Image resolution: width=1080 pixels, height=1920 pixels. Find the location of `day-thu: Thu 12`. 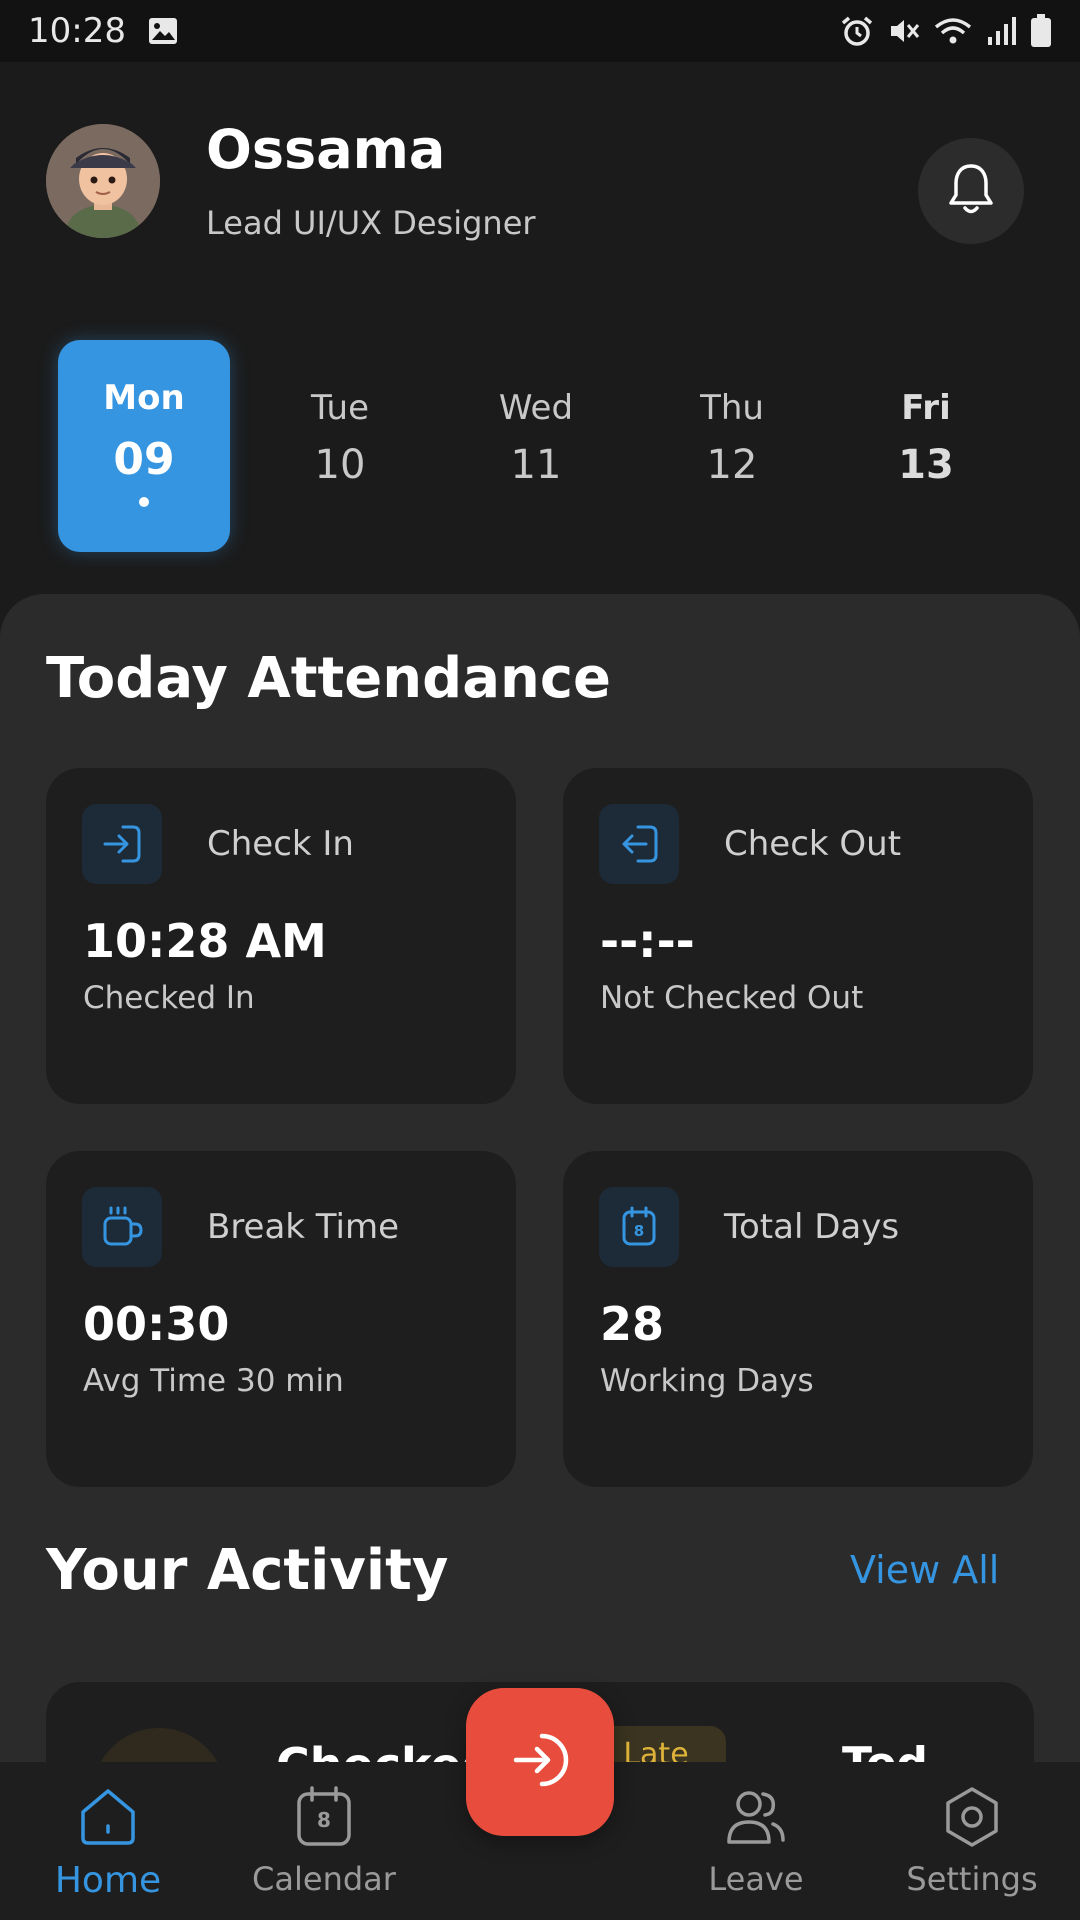

day-thu: Thu 12 is located at coordinates (732, 446).